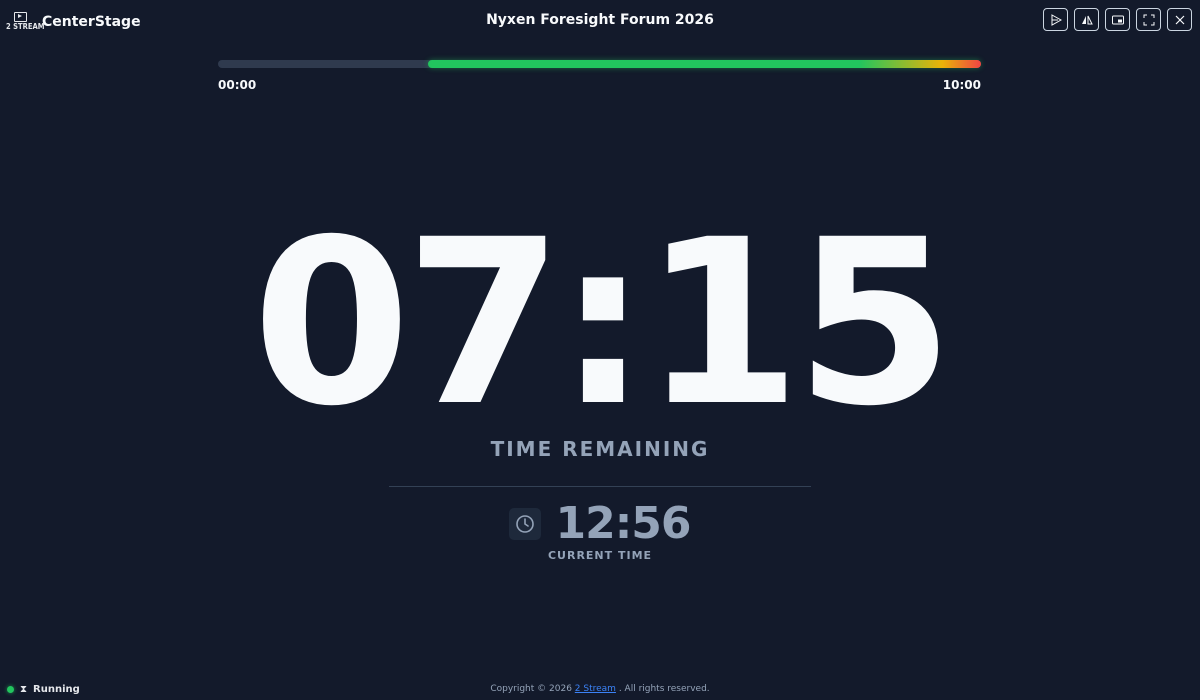  Describe the element at coordinates (531, 689) in the screenshot. I see `copyright-prefix: Copyright © 2026` at that location.